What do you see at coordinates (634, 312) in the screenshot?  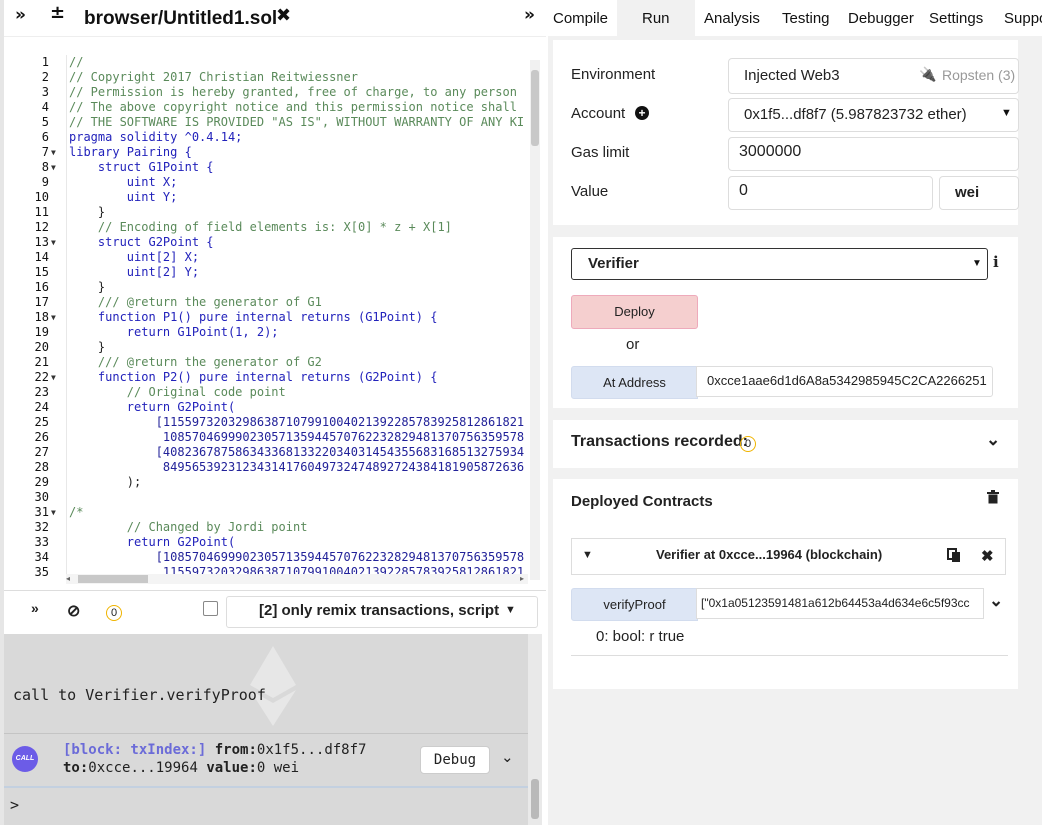 I see `deploy-button: Deploy` at bounding box center [634, 312].